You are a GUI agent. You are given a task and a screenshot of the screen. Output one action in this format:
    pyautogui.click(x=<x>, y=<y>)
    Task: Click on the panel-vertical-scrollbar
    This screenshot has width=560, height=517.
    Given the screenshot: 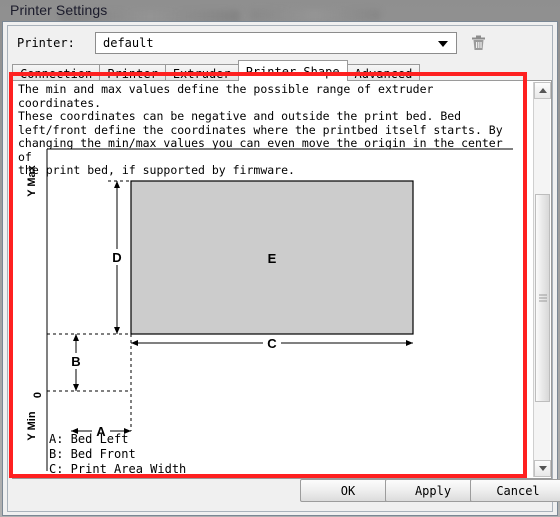 What is the action you would take?
    pyautogui.click(x=542, y=279)
    